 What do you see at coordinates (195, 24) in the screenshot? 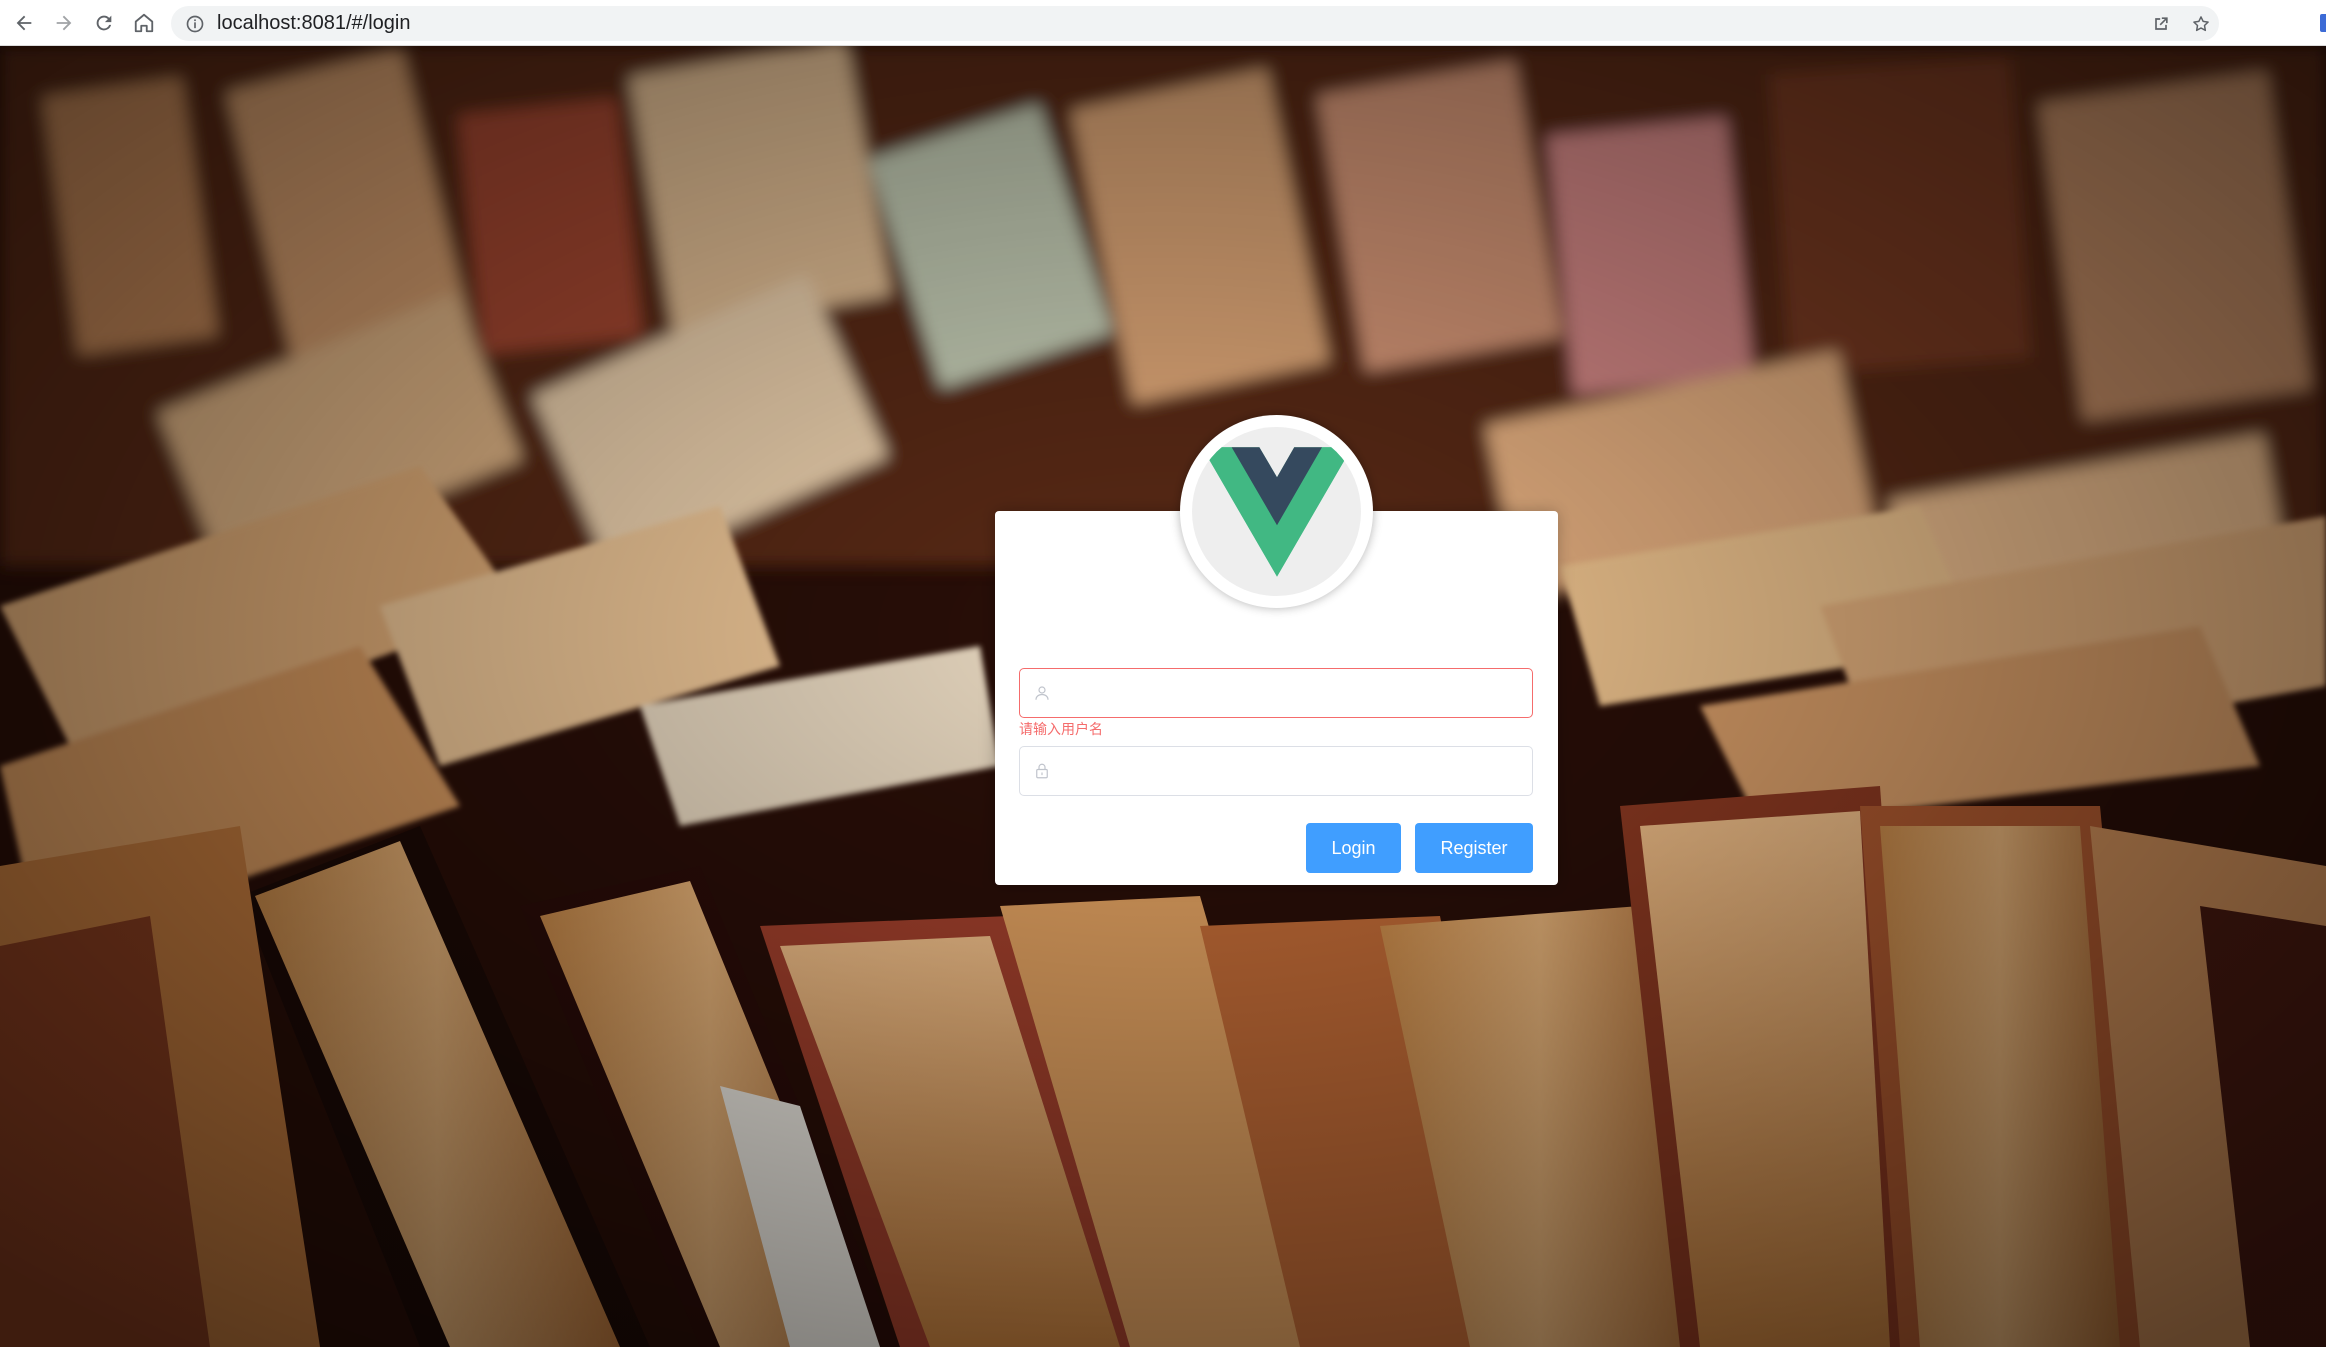
I see `site-info-icon` at bounding box center [195, 24].